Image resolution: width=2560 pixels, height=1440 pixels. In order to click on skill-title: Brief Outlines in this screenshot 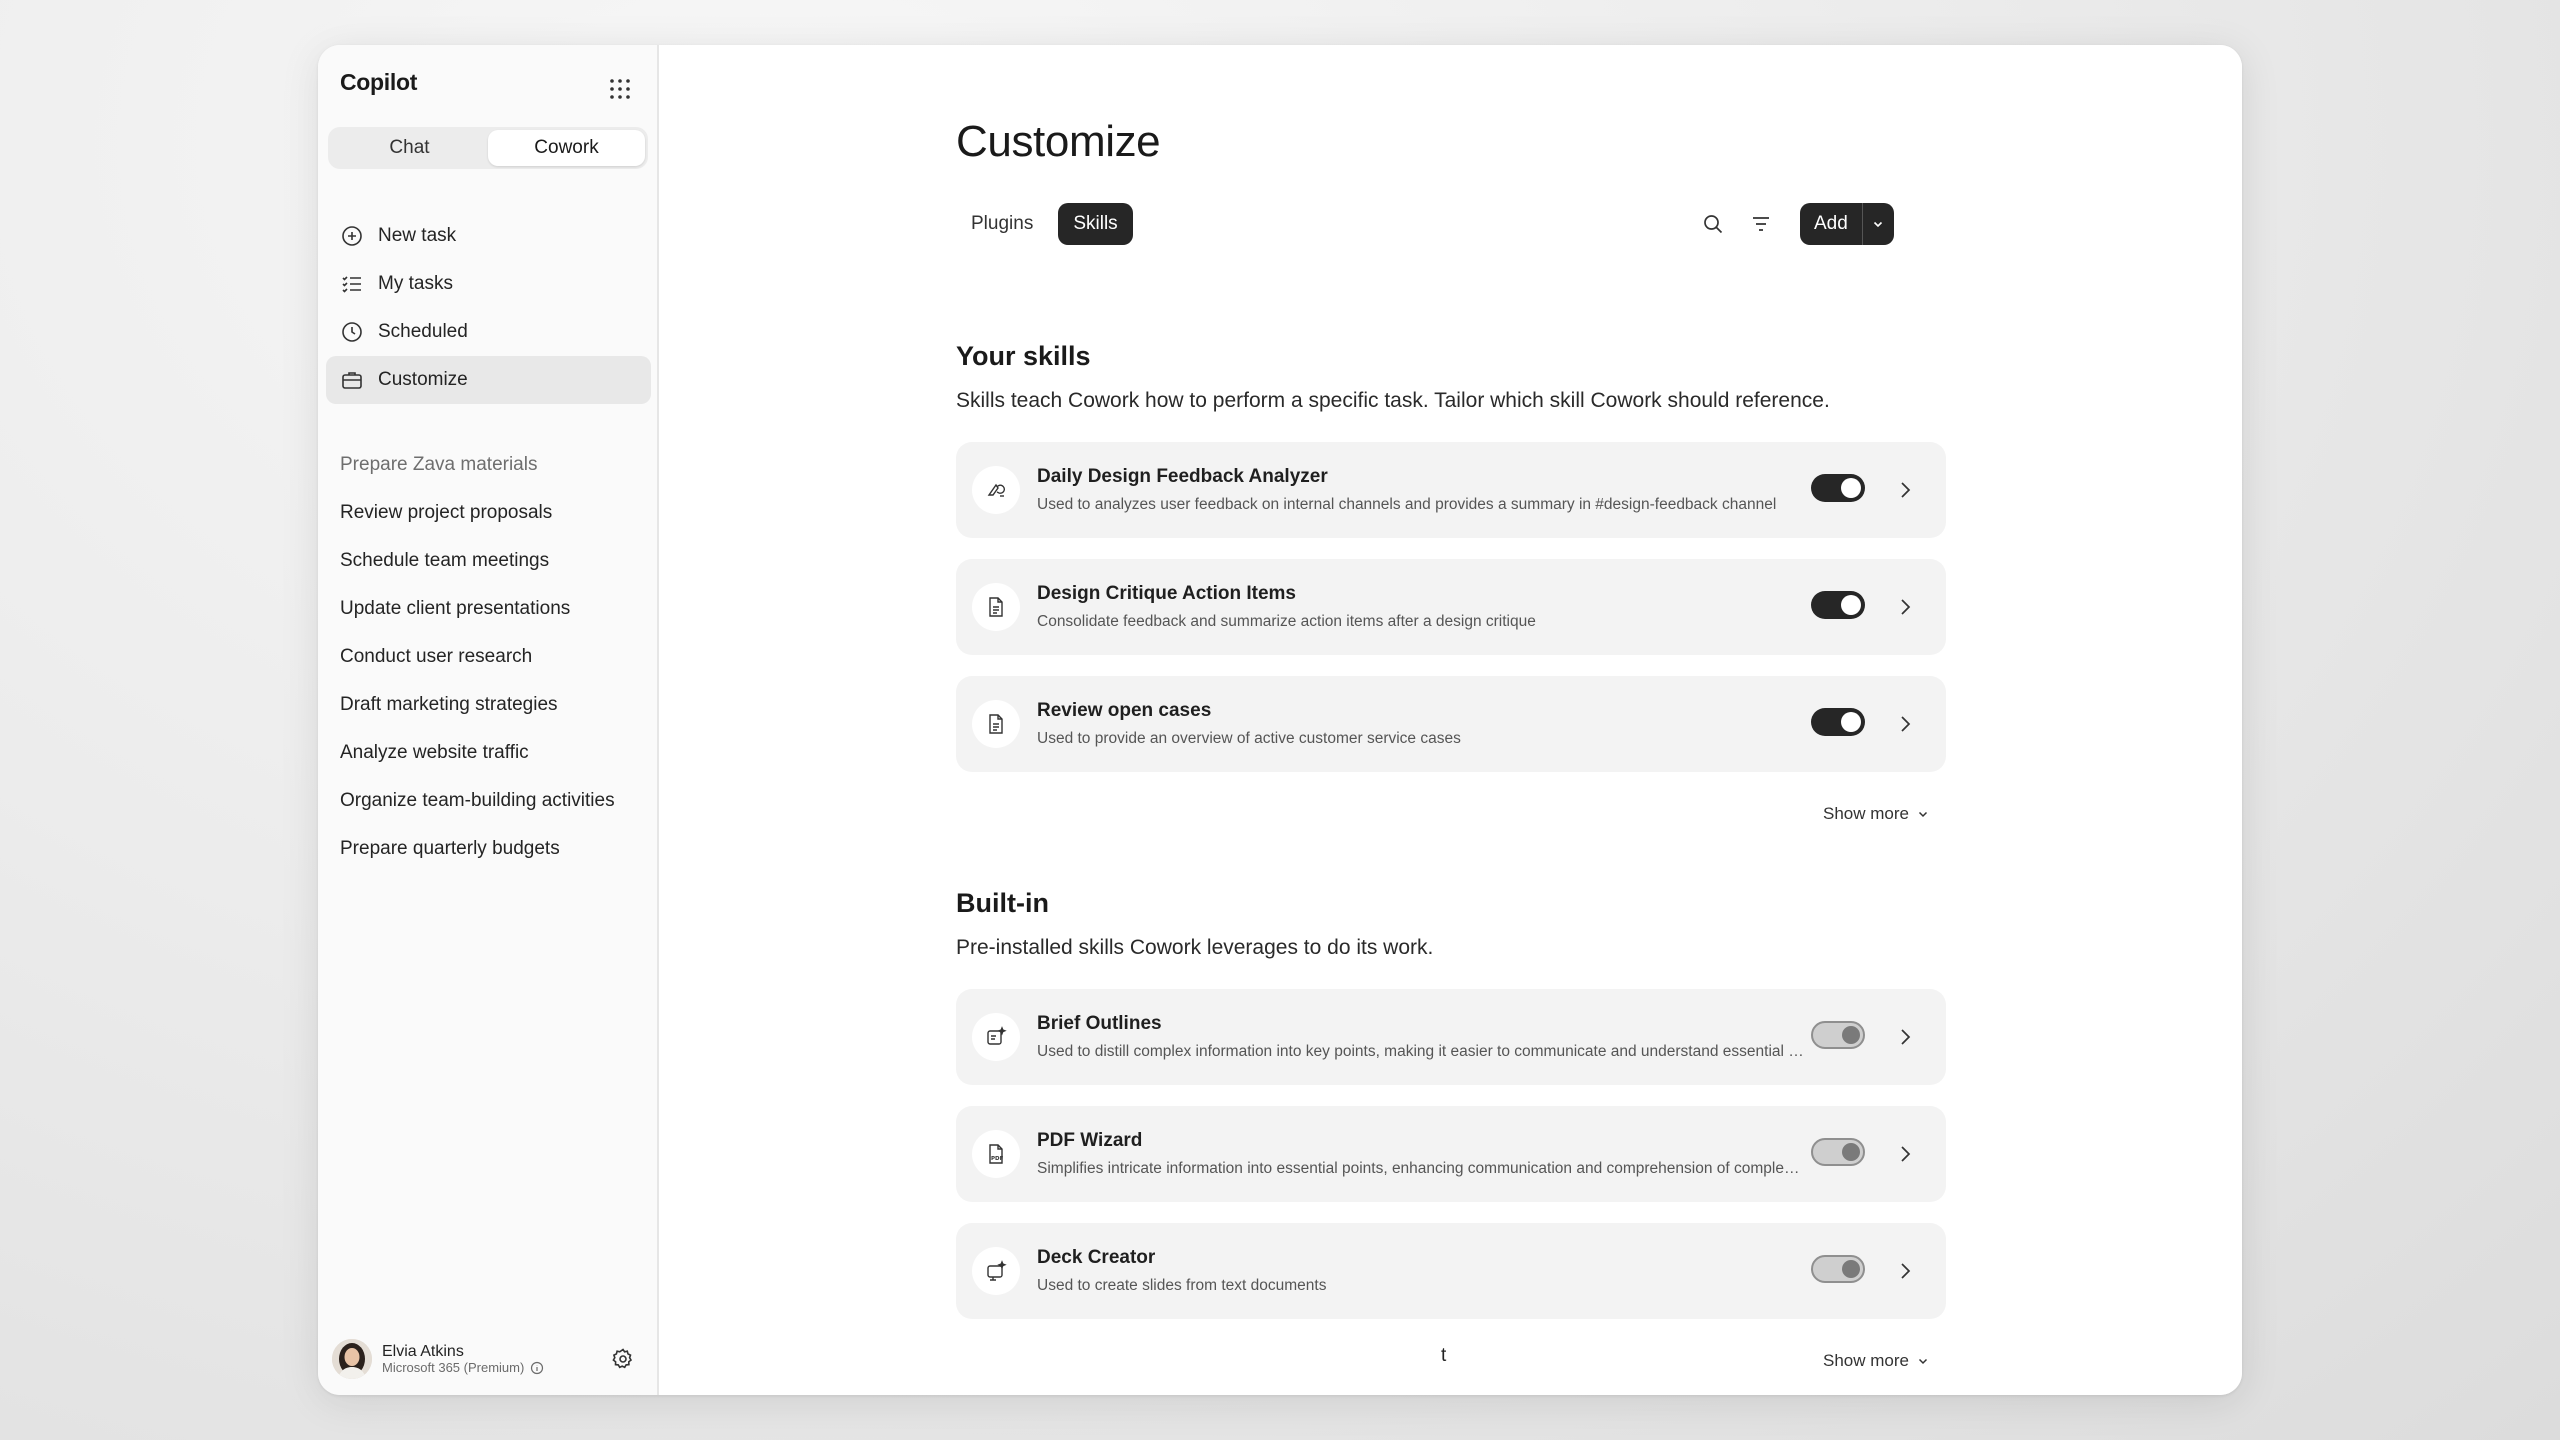, I will do `click(1099, 1023)`.